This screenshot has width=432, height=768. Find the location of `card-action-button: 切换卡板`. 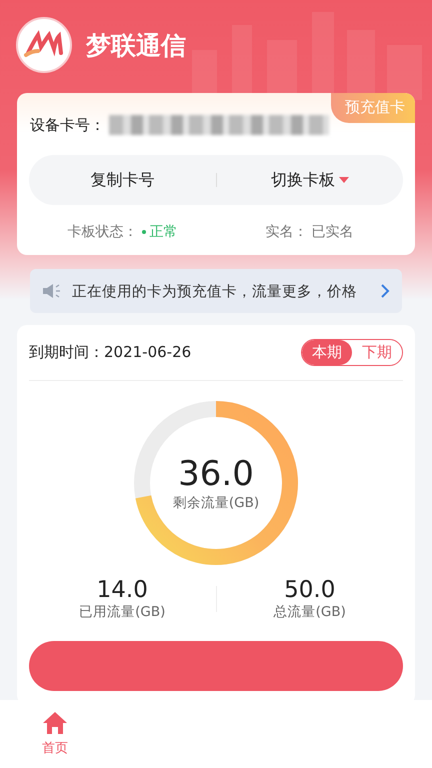

card-action-button: 切换卡板 is located at coordinates (309, 180).